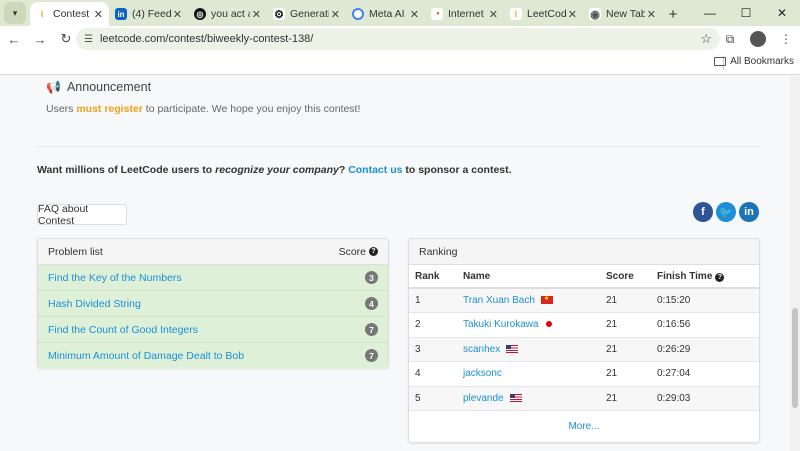 The image size is (800, 451). I want to click on table-row: 3 scanhex 21 0:26:29, so click(584, 349).